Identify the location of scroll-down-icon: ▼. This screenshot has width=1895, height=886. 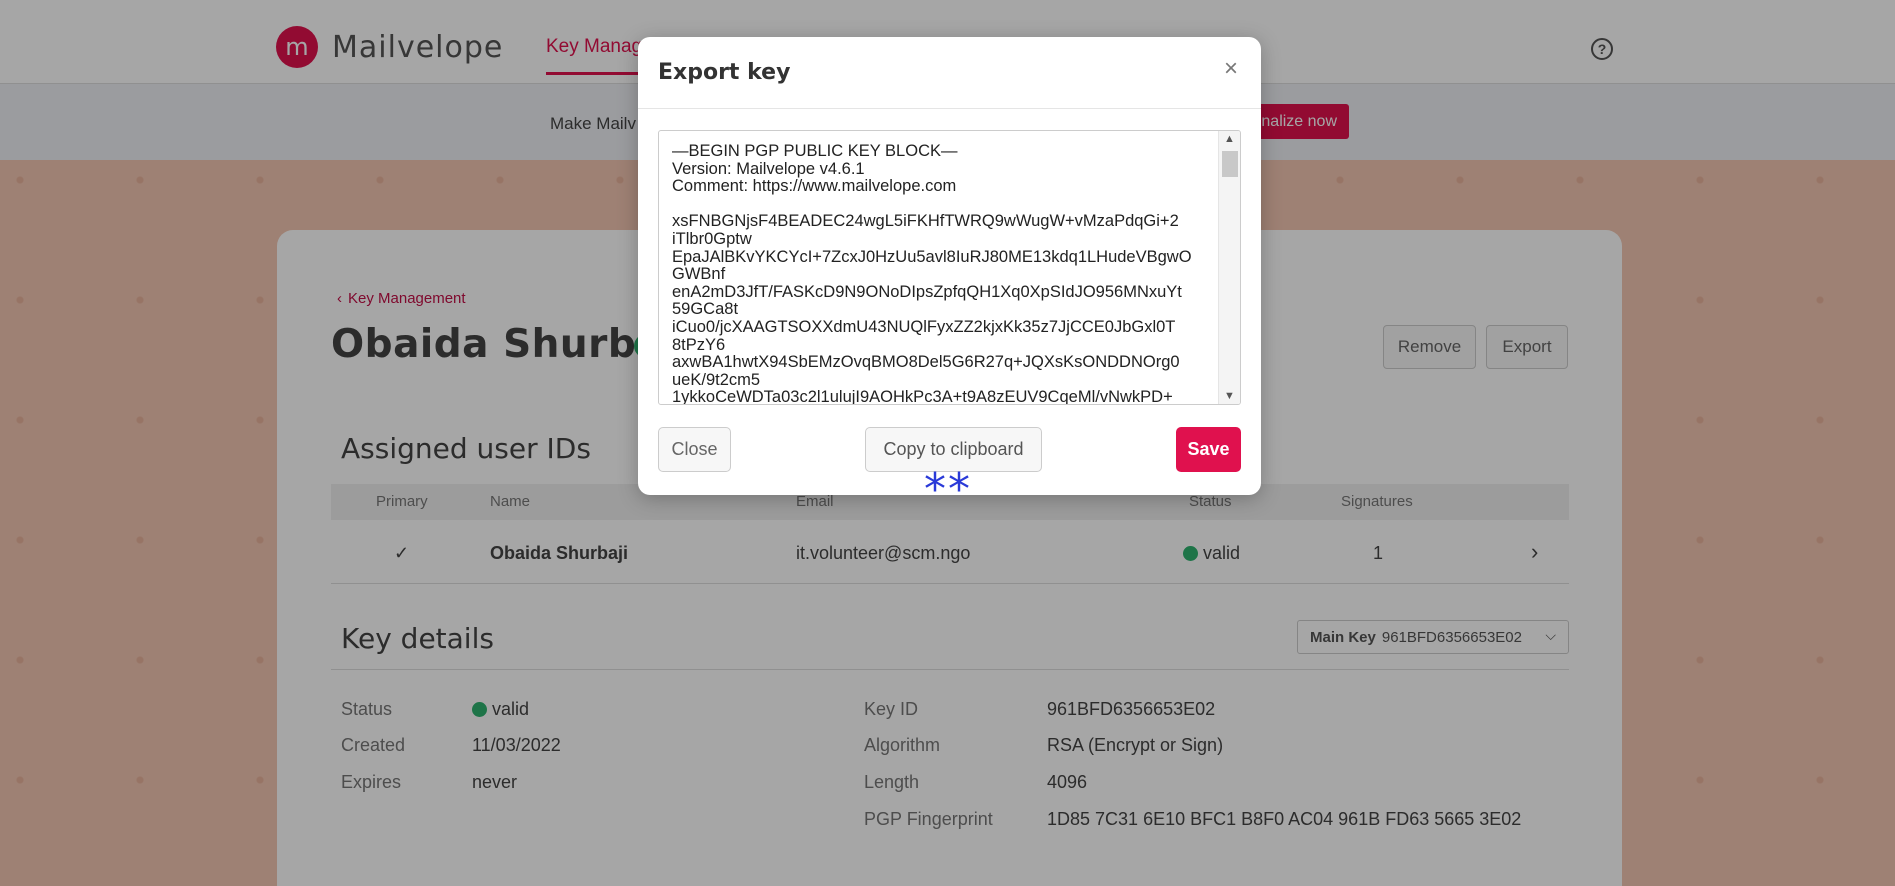
(1229, 396).